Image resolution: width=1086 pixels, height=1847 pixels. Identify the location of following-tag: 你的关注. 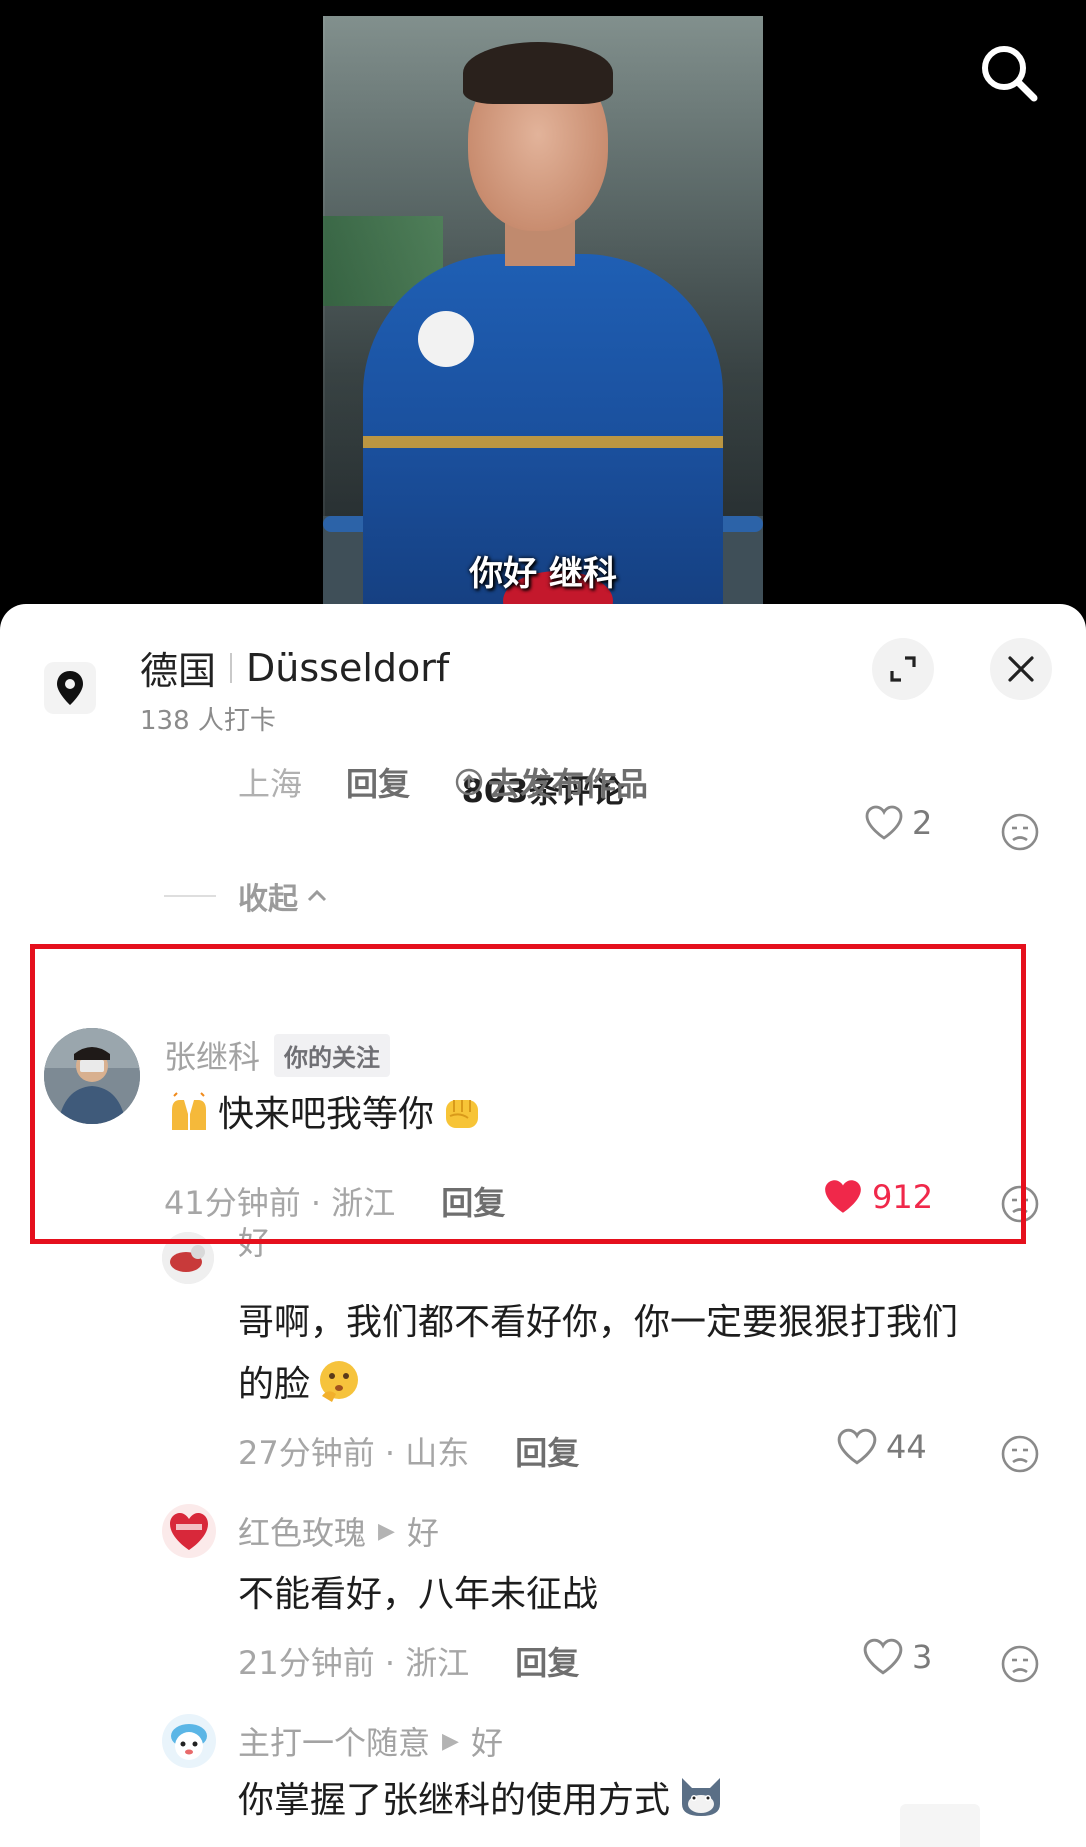
(332, 1055).